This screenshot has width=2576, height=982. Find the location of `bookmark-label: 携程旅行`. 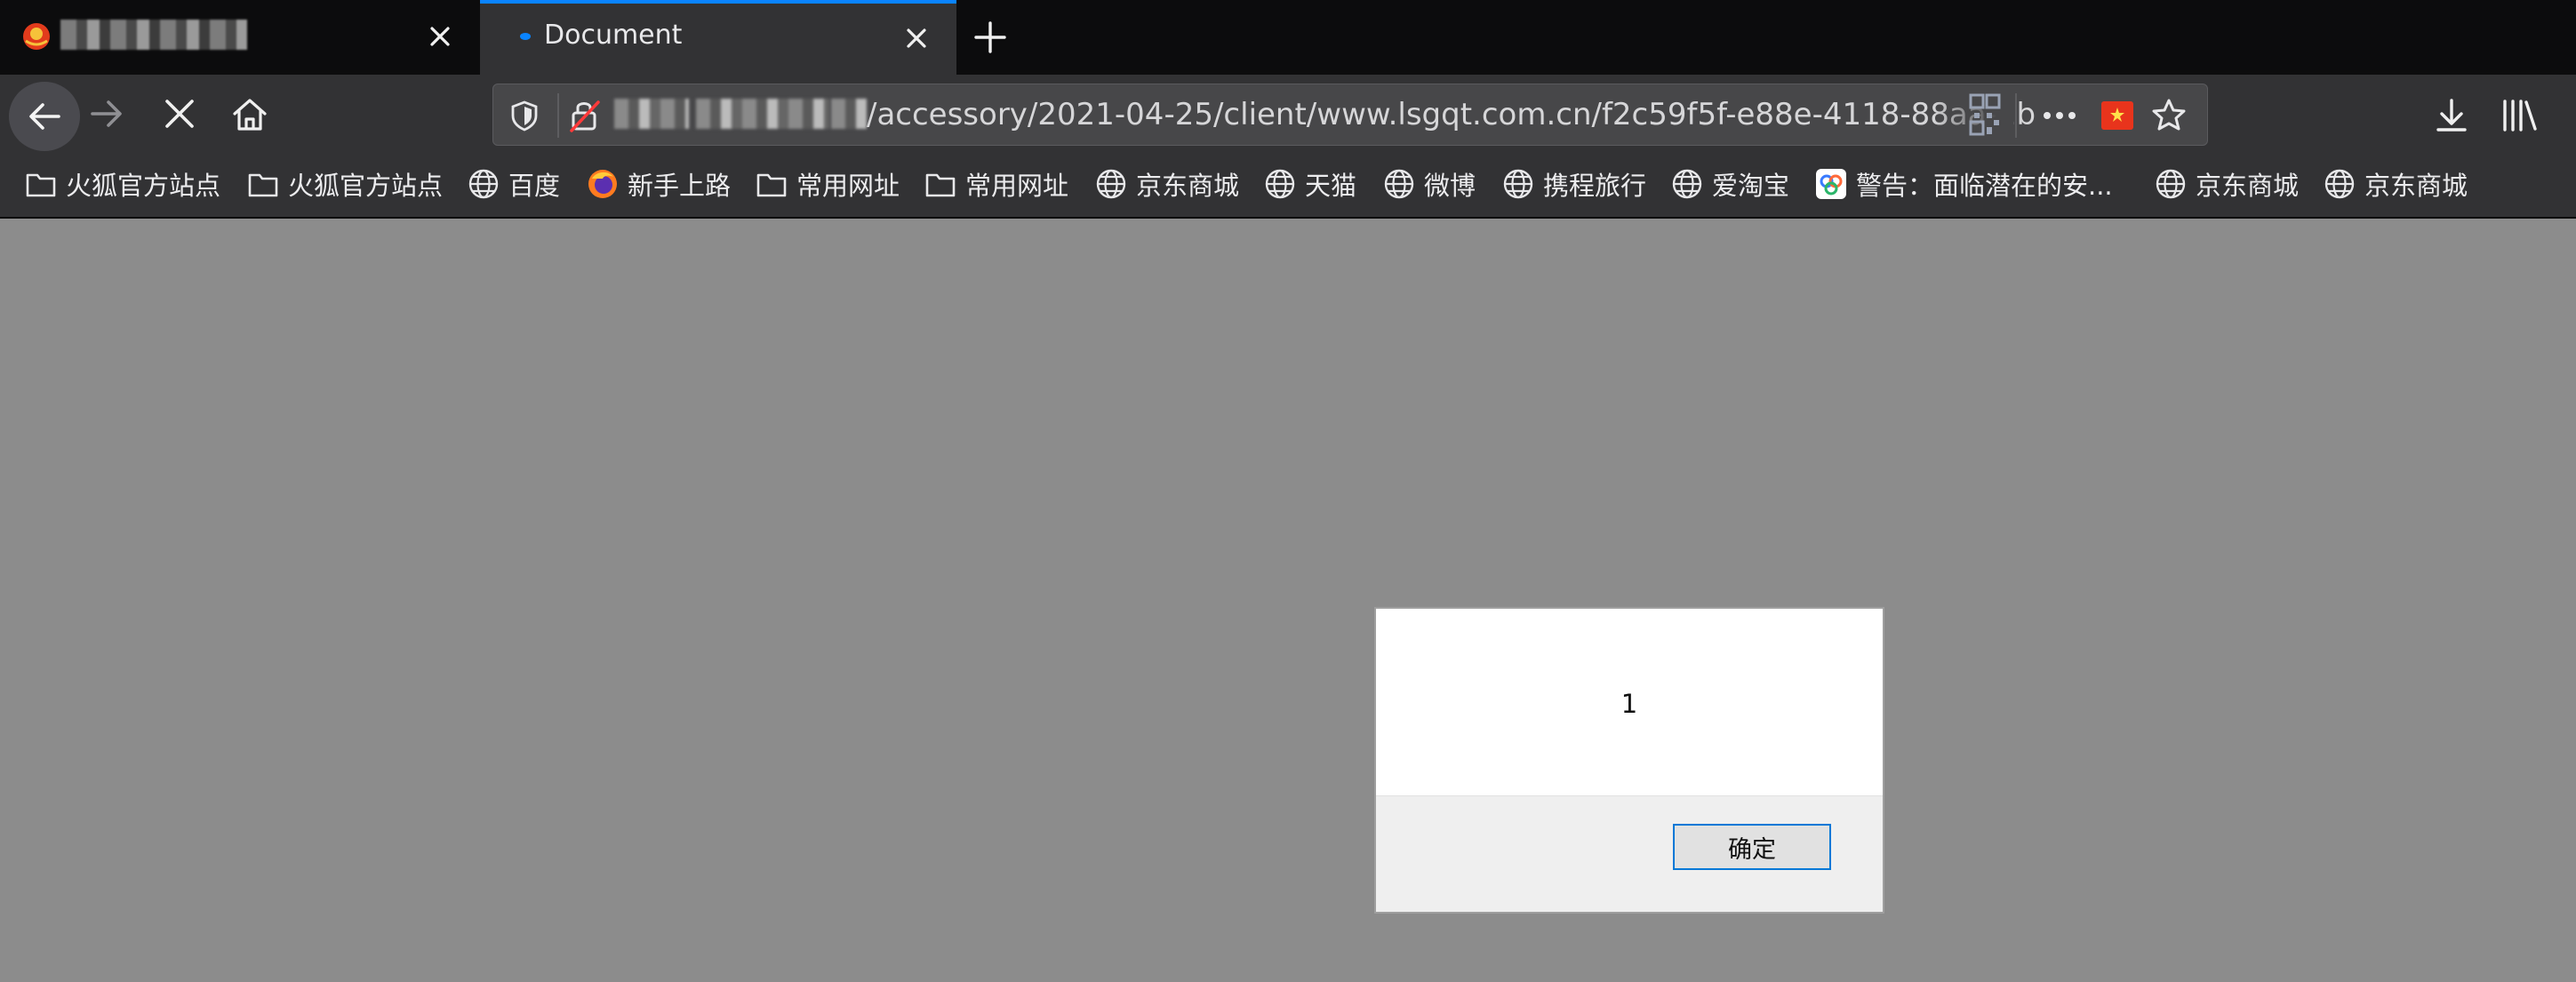

bookmark-label: 携程旅行 is located at coordinates (1595, 186).